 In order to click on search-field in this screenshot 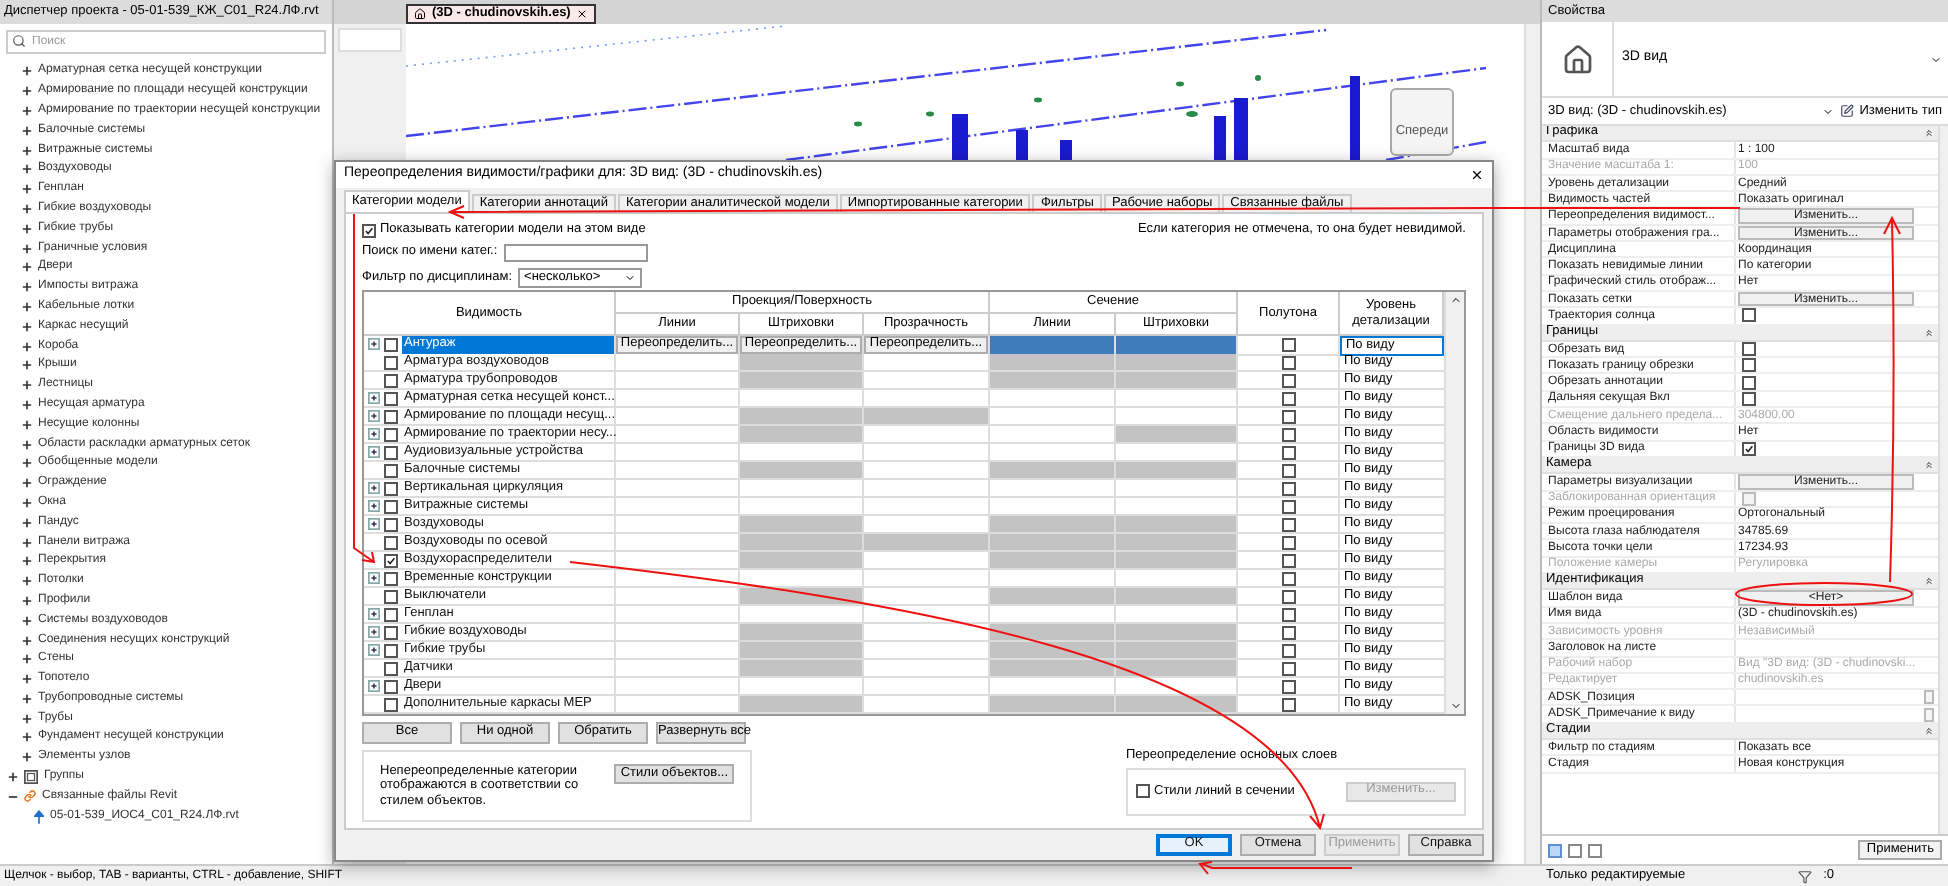, I will do `click(575, 252)`.